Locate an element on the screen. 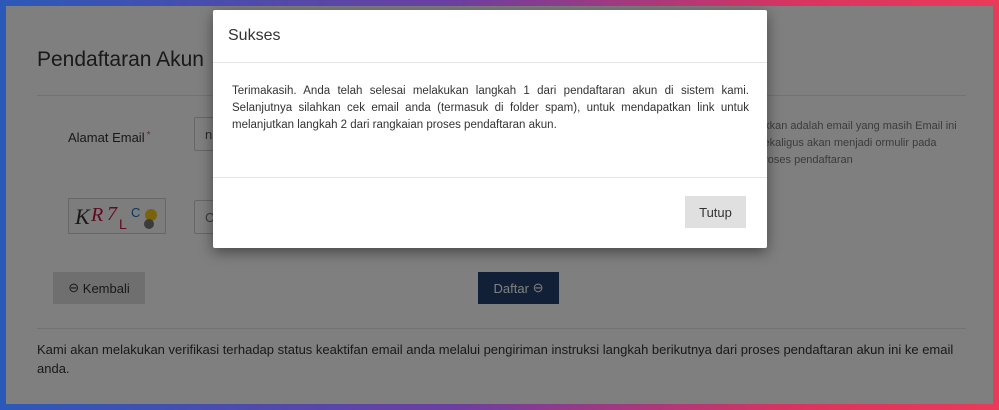  modal-header: Sukses is located at coordinates (490, 36).